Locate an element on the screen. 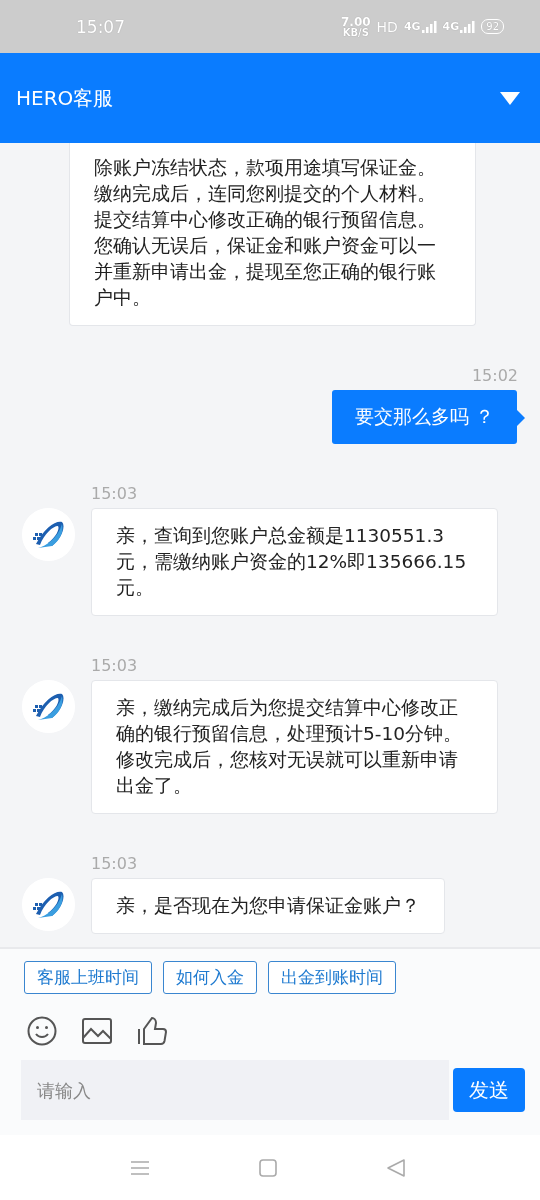 Image resolution: width=540 pixels, height=1200 pixels. chat-title: HERO客服 is located at coordinates (65, 98).